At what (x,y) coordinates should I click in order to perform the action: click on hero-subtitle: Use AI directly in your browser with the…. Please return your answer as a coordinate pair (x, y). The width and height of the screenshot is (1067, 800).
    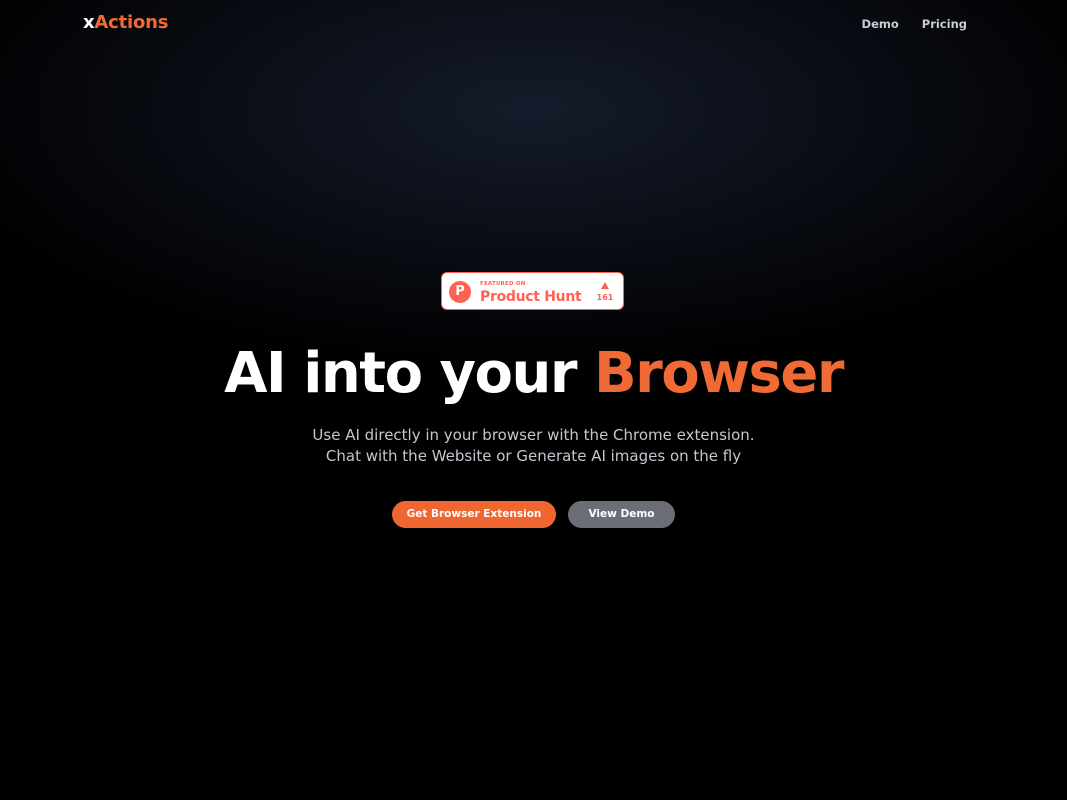
    Looking at the image, I should click on (533, 446).